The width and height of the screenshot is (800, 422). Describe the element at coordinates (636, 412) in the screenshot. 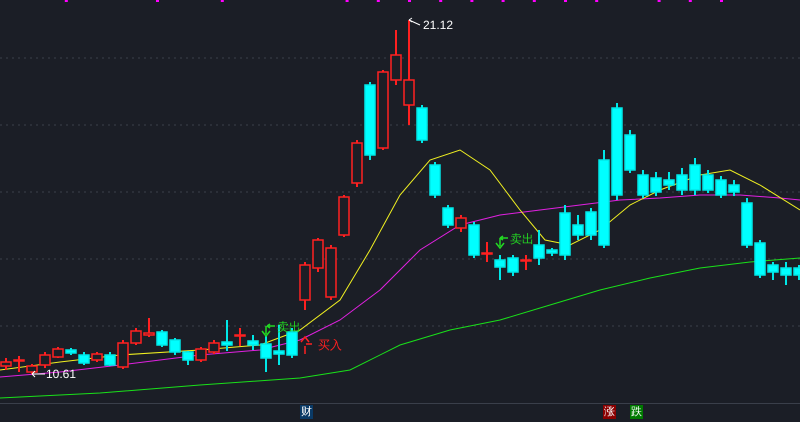

I see `fall-marker: 跌` at that location.